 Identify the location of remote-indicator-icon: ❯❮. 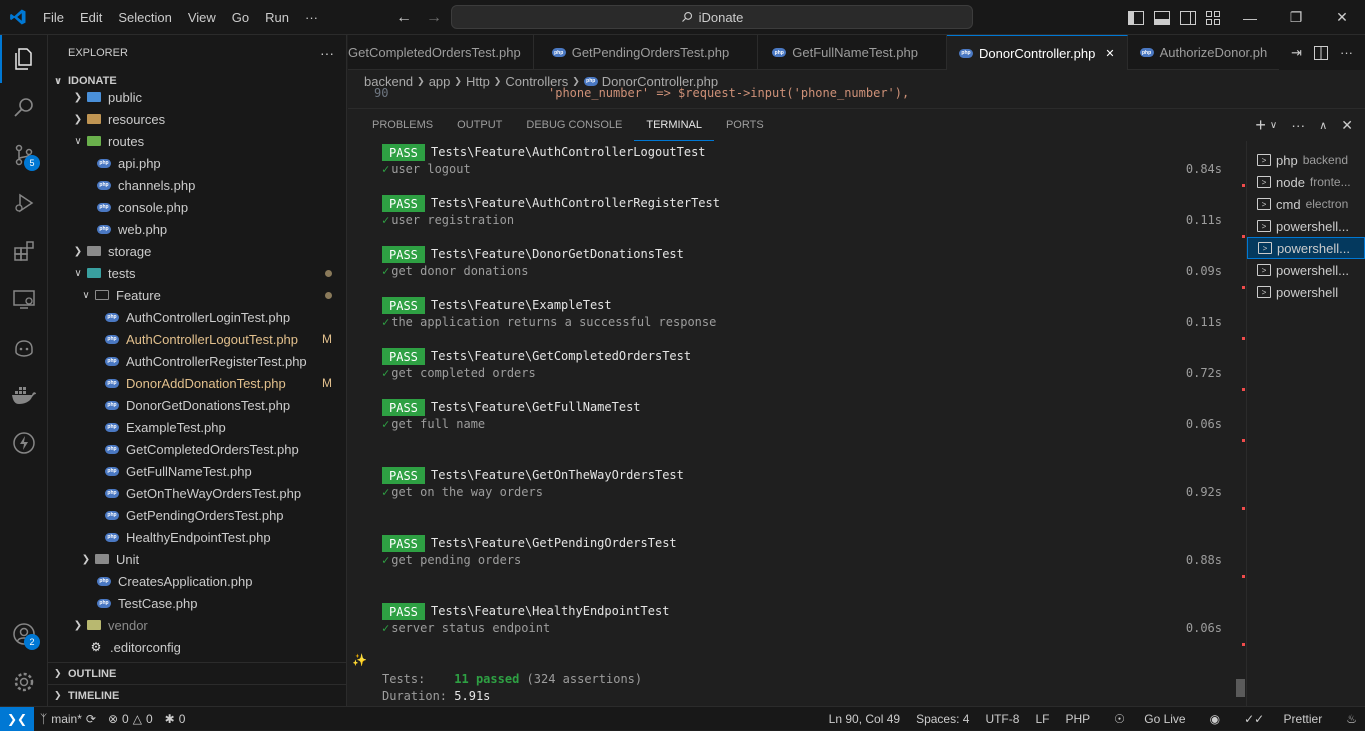
(17, 718).